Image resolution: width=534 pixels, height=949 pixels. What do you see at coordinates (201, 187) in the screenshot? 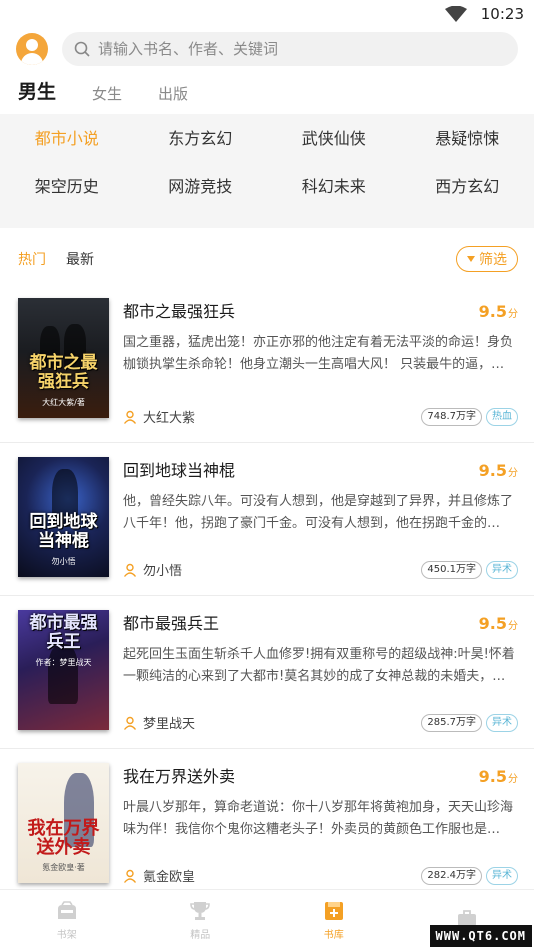
I see `category-gaming: 网游竞技` at bounding box center [201, 187].